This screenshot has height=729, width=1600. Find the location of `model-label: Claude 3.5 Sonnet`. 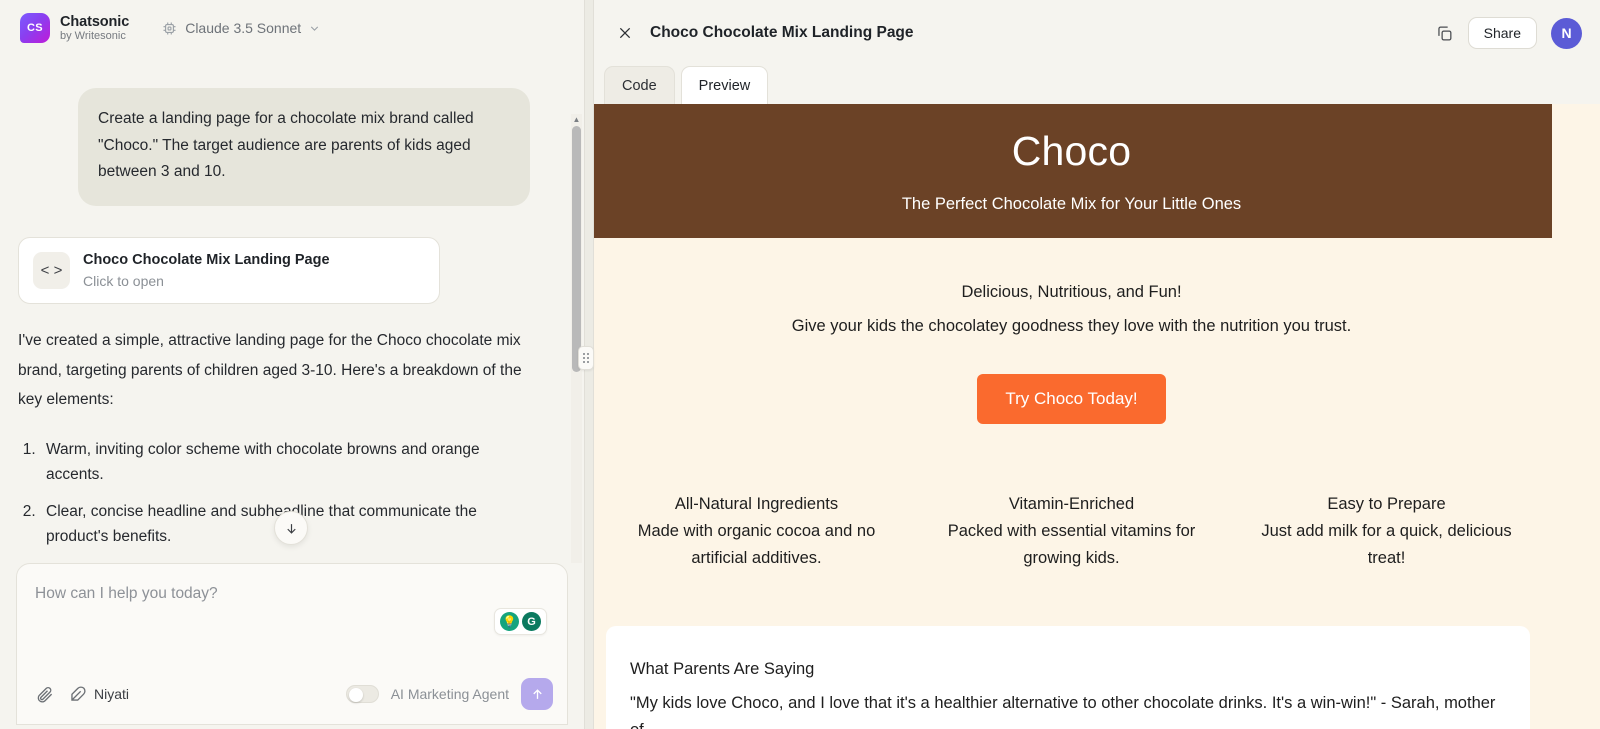

model-label: Claude 3.5 Sonnet is located at coordinates (243, 28).